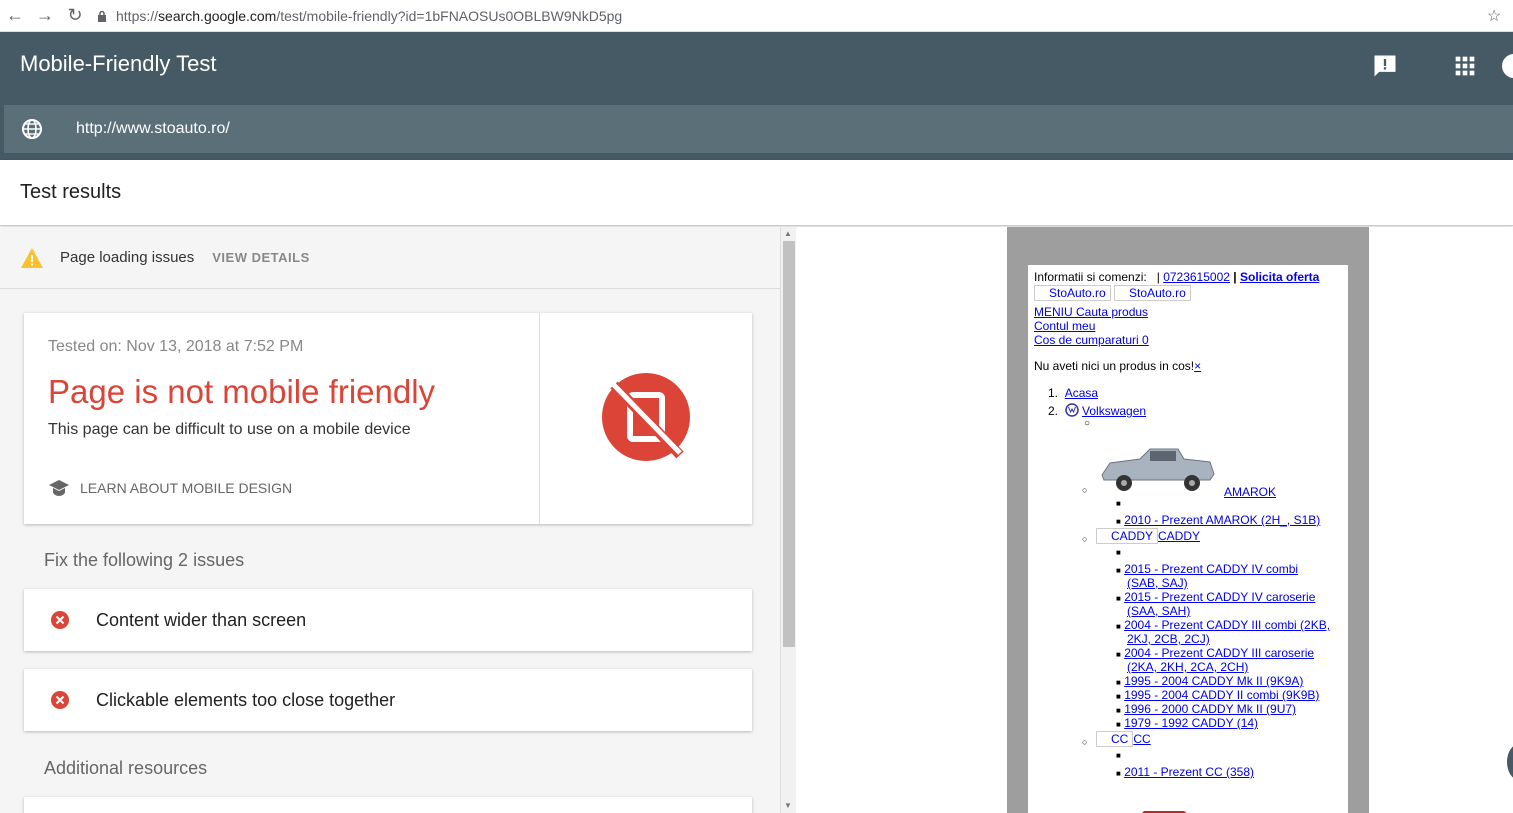 The width and height of the screenshot is (1513, 813). Describe the element at coordinates (1168, 639) in the screenshot. I see `caddy-item-link: 2KJ, 2CB, 2CJ)` at that location.